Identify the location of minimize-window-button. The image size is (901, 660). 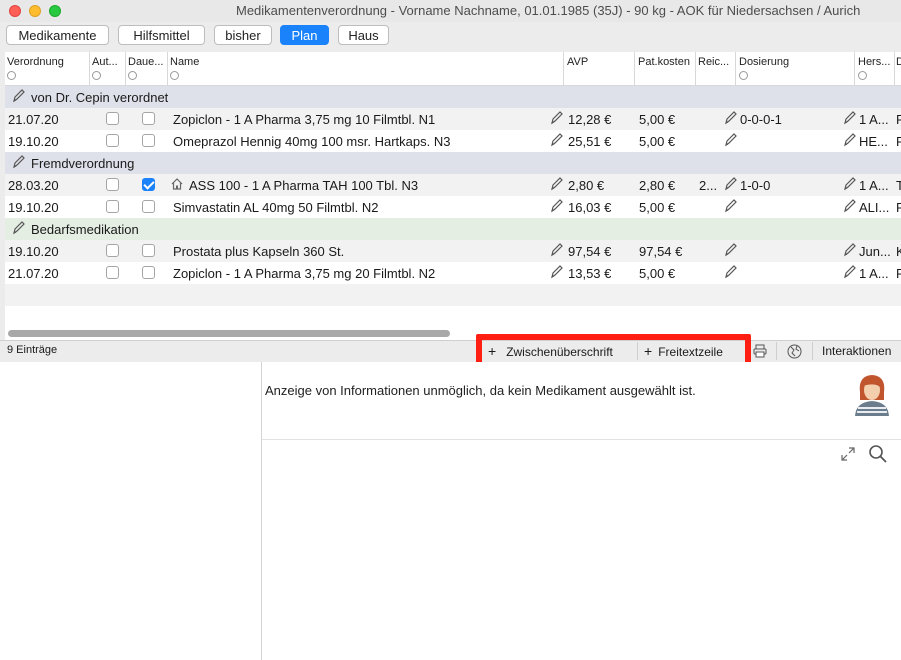
(35, 11).